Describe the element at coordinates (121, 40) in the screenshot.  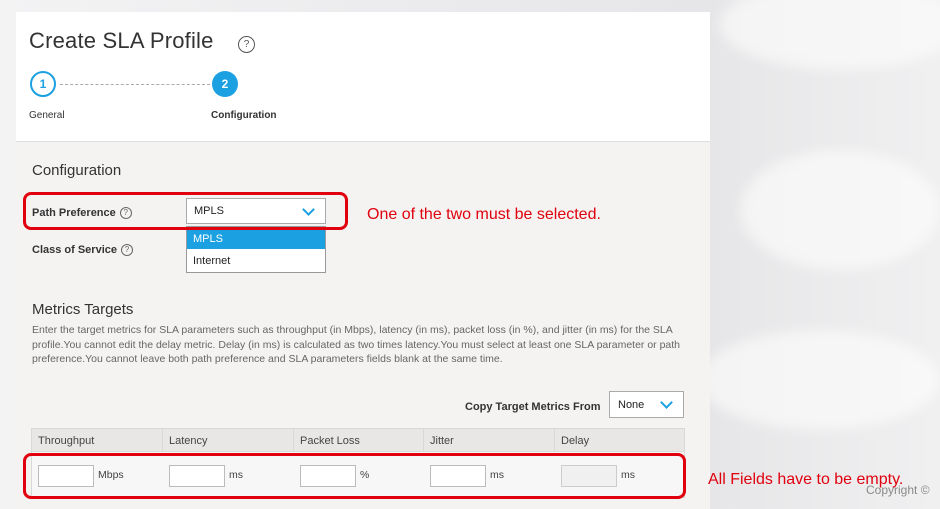
I see `page-title: Create SLA Profile` at that location.